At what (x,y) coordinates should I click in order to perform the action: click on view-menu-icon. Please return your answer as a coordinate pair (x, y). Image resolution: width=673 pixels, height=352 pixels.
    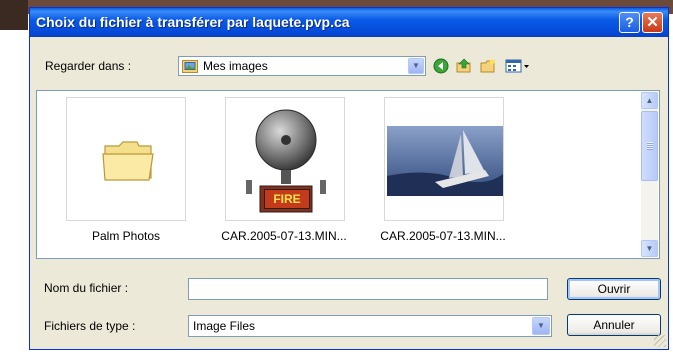
    Looking at the image, I should click on (518, 66).